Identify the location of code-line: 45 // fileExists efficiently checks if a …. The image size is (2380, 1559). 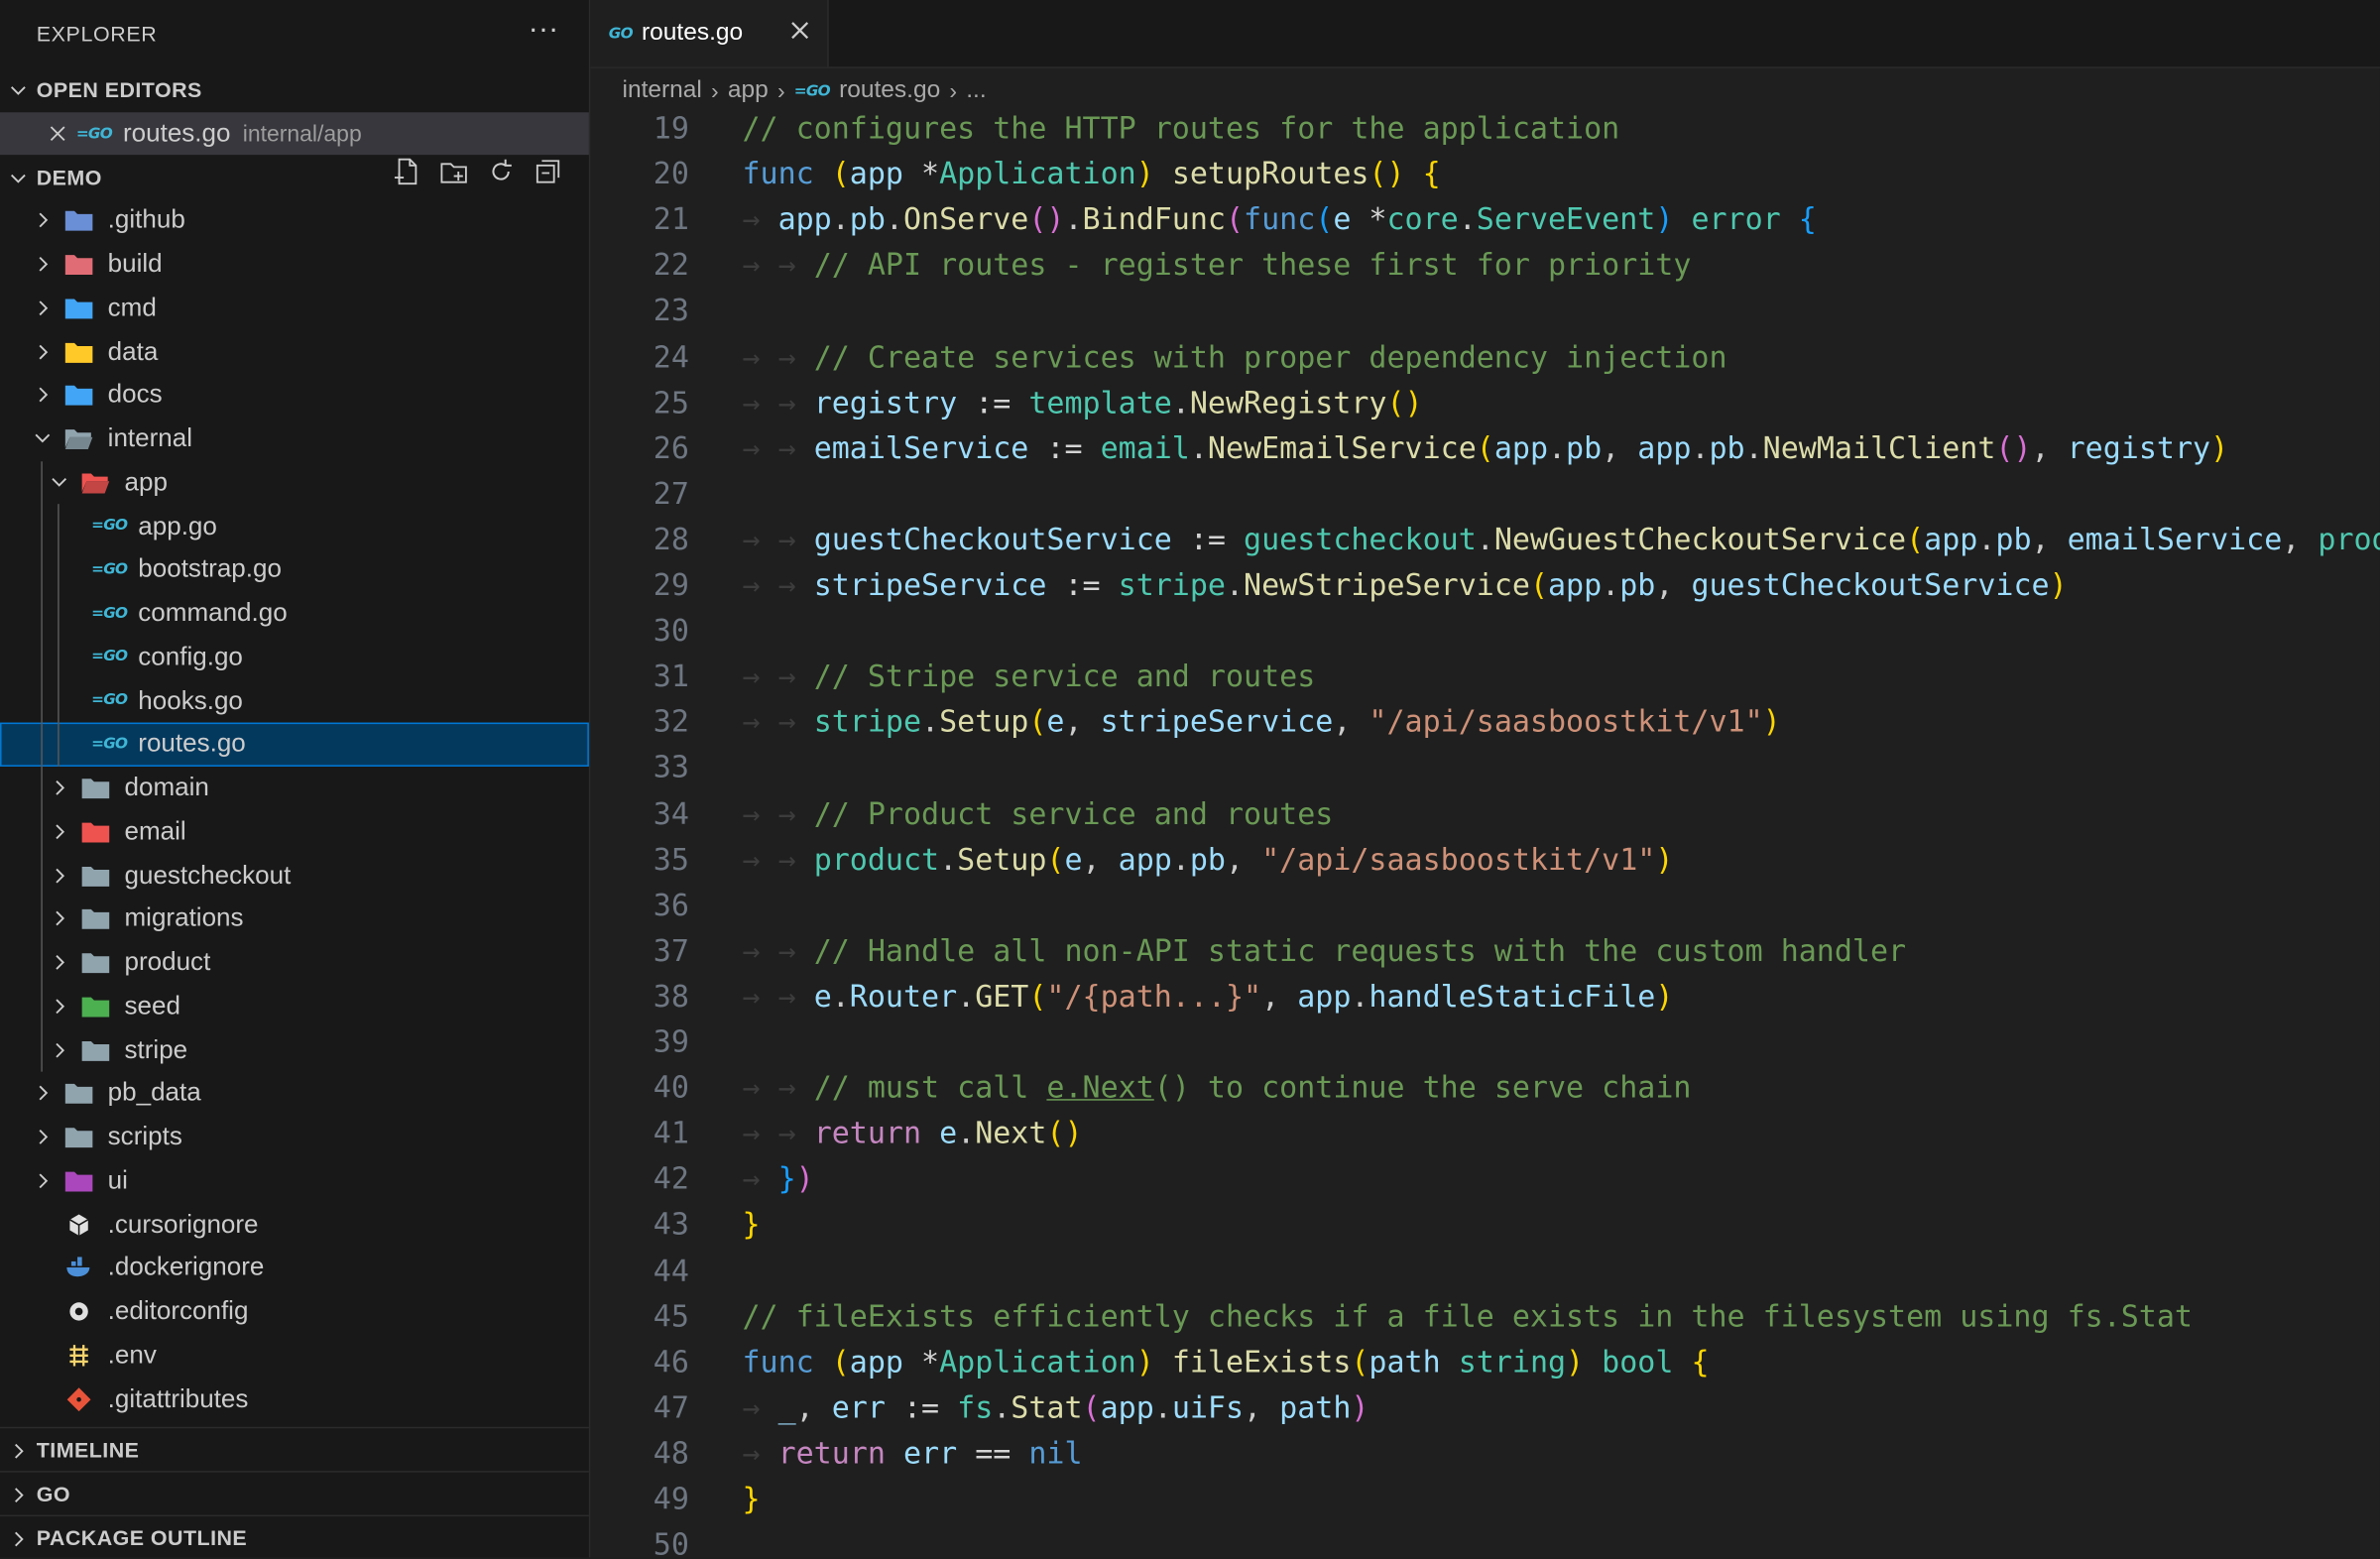
(1485, 1317).